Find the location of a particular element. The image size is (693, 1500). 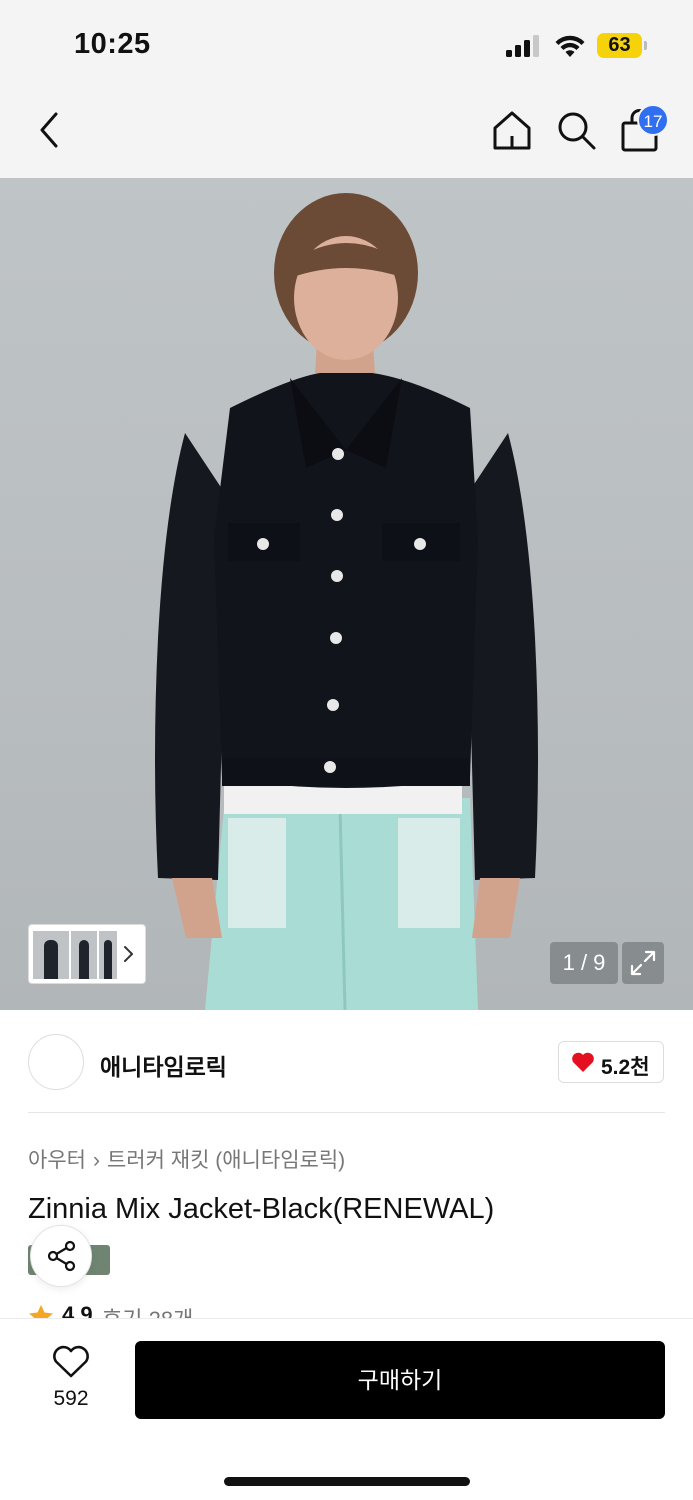

breadcrumb-category: 아우터 is located at coordinates (57, 1160).